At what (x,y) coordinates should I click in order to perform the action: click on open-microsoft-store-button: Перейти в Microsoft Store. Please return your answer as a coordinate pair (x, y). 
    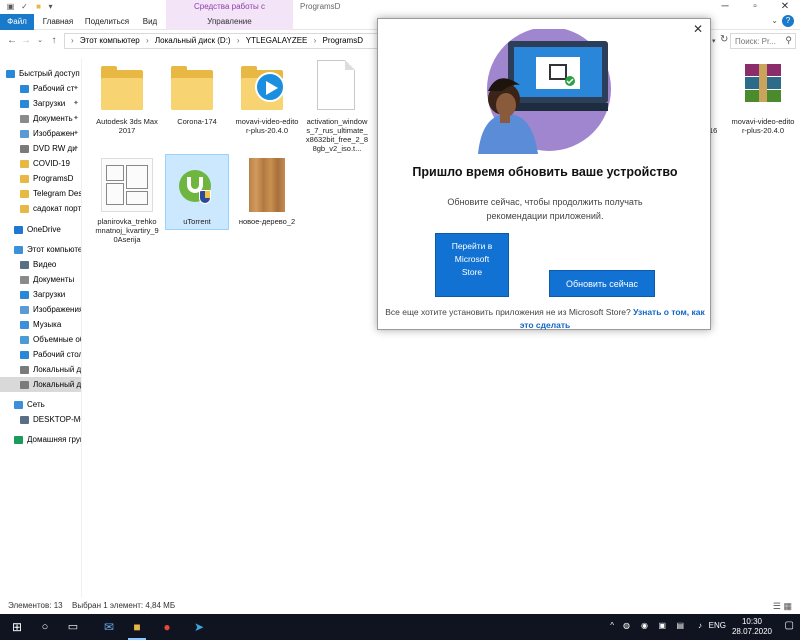
    Looking at the image, I should click on (472, 265).